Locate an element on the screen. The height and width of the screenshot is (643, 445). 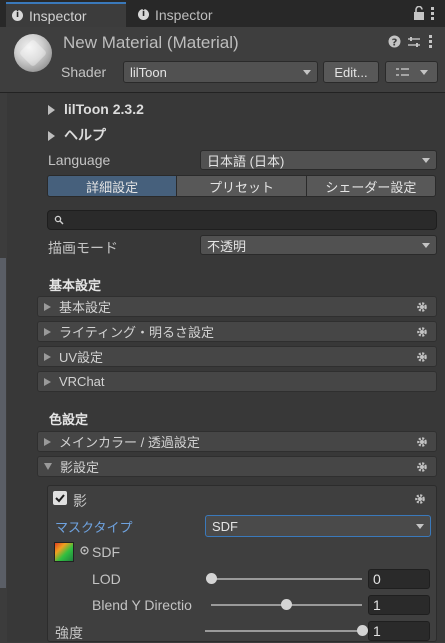
context-menu-icon is located at coordinates (430, 42).